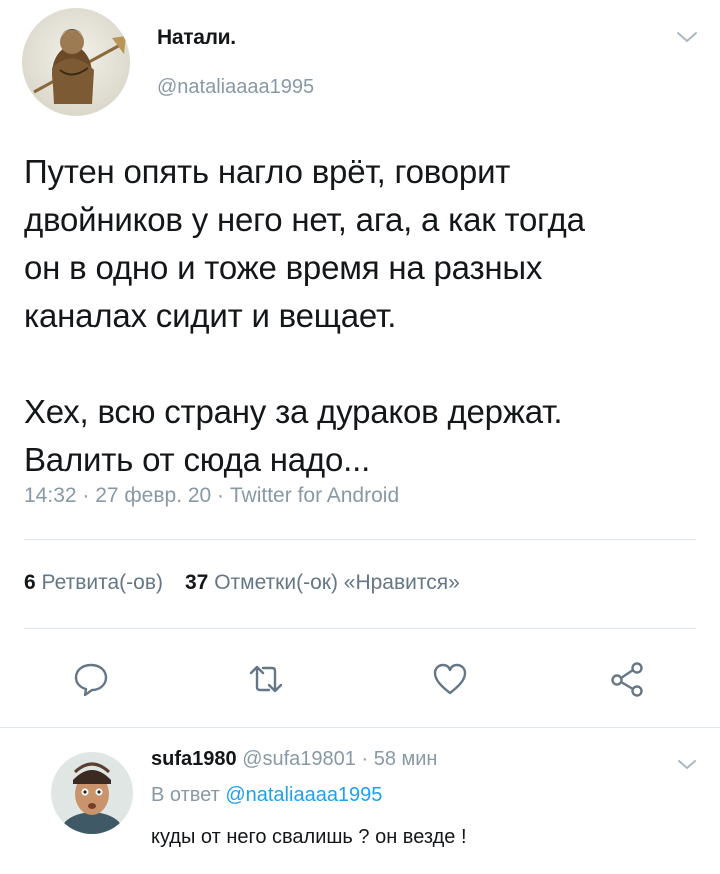 The width and height of the screenshot is (720, 874). I want to click on retweet-button, so click(266, 679).